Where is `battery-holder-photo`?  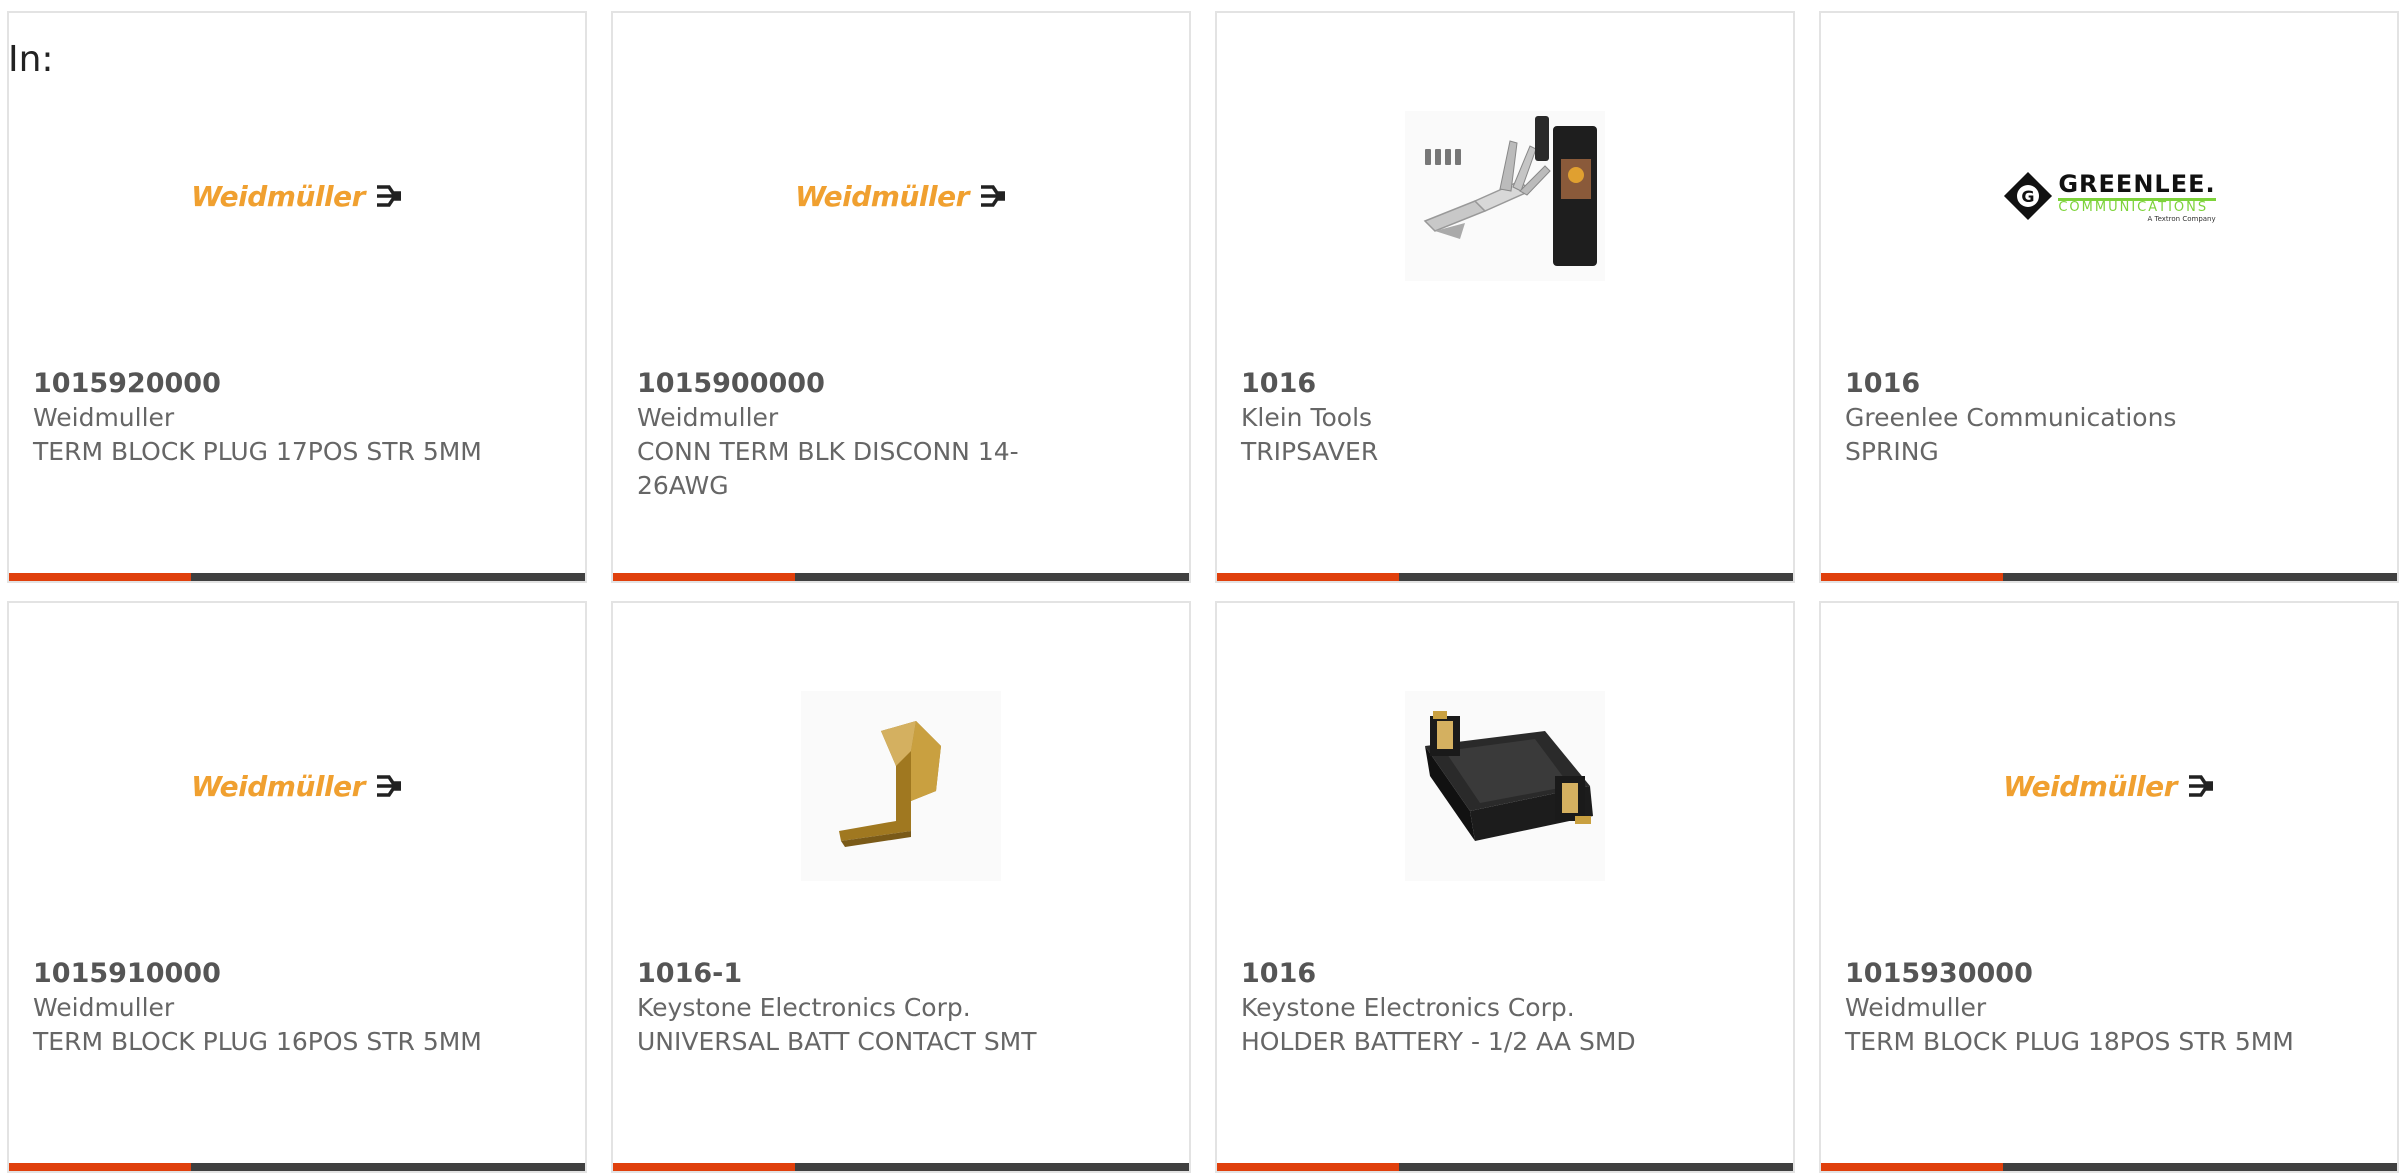 battery-holder-photo is located at coordinates (1505, 786).